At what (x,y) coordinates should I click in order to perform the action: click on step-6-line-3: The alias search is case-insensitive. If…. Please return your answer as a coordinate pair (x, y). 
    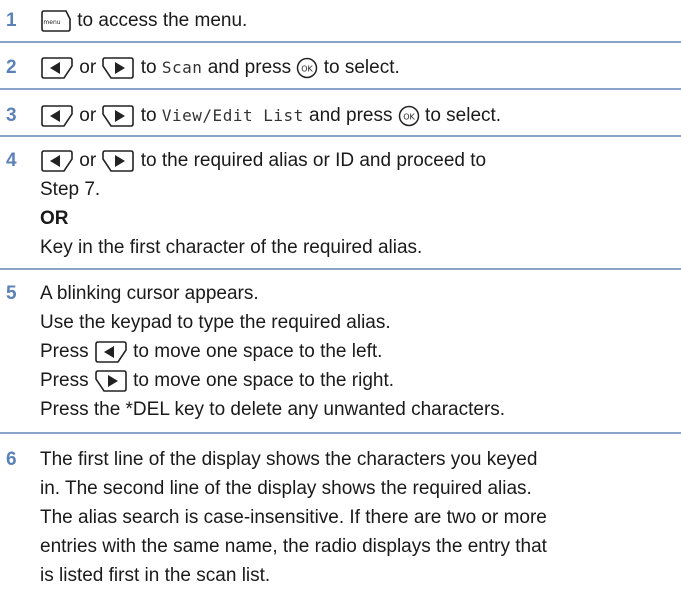
    Looking at the image, I should click on (293, 517).